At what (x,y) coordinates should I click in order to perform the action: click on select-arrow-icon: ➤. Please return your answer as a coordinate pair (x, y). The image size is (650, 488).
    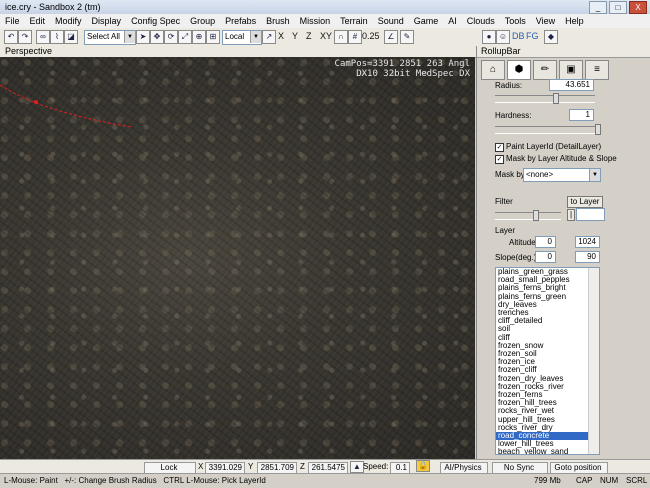
    Looking at the image, I should click on (143, 37).